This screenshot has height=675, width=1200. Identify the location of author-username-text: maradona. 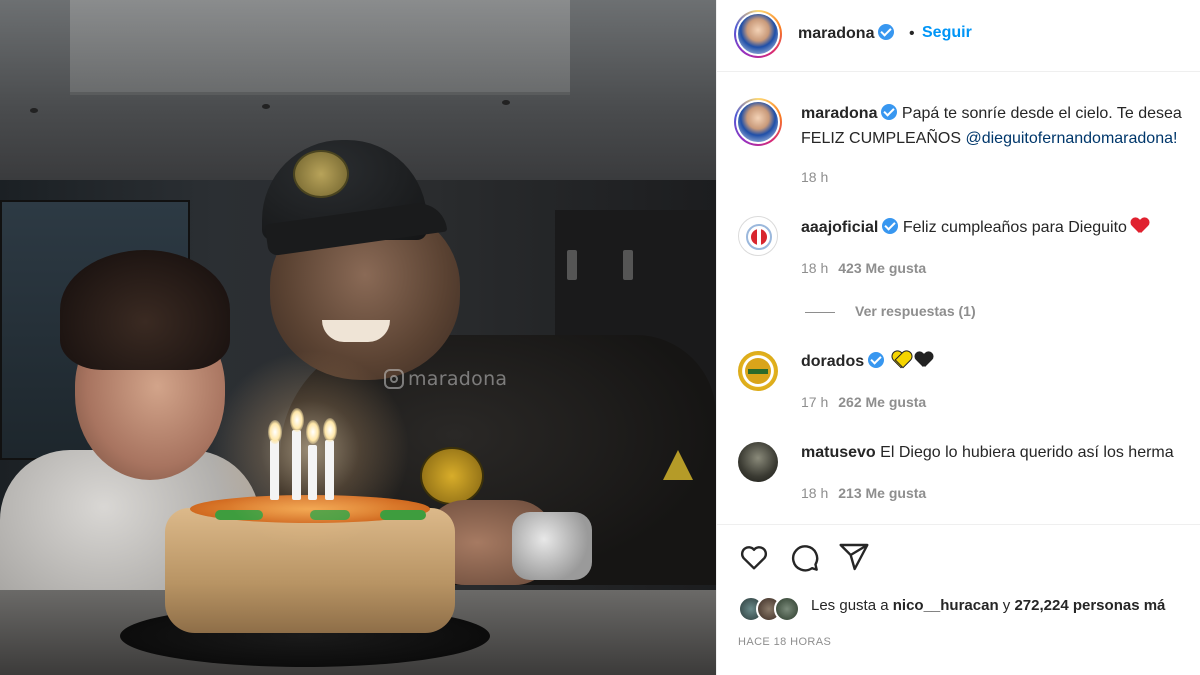
(836, 33).